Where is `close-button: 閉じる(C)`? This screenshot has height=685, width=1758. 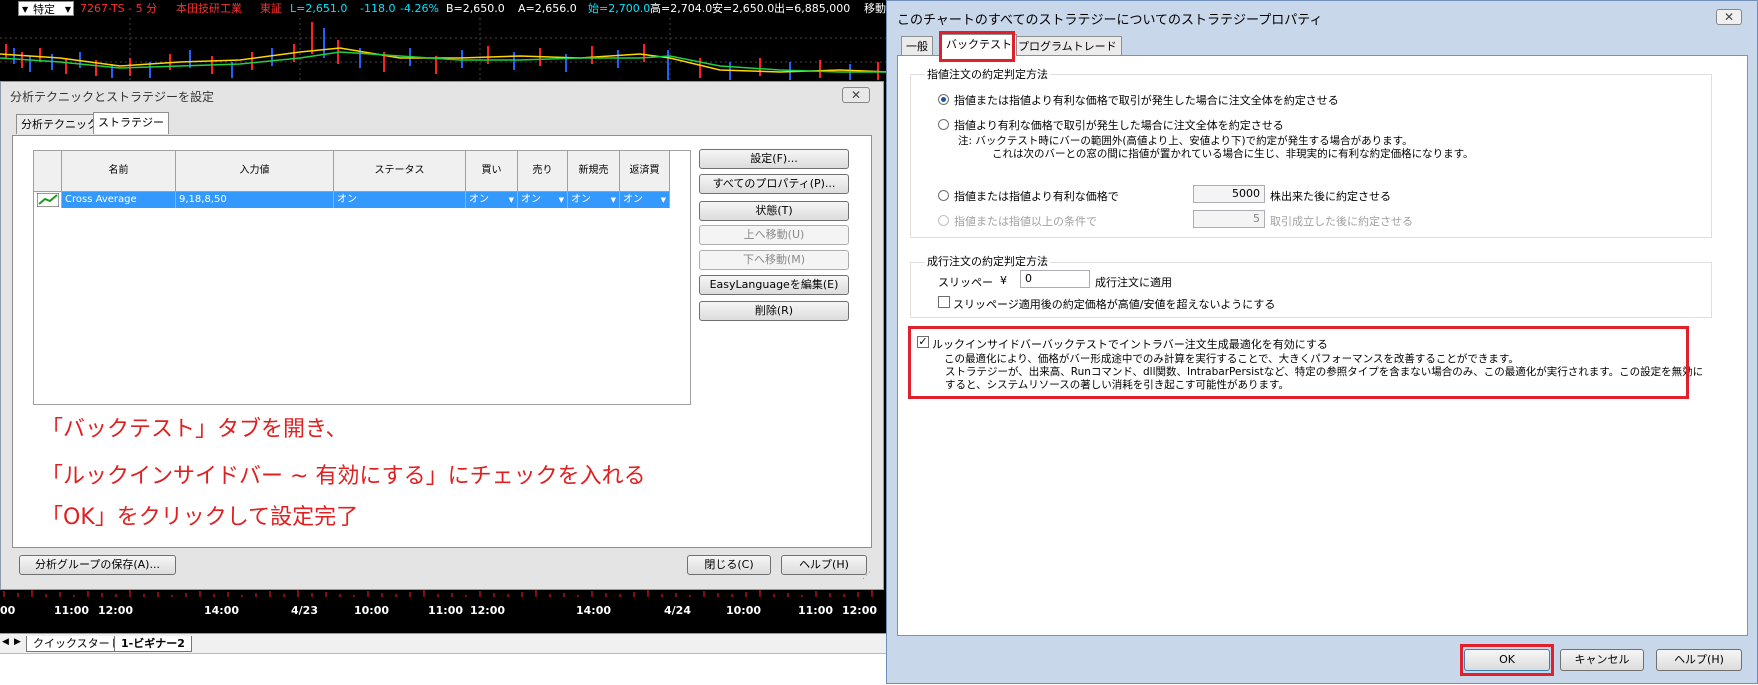
close-button: 閉じる(C) is located at coordinates (729, 565).